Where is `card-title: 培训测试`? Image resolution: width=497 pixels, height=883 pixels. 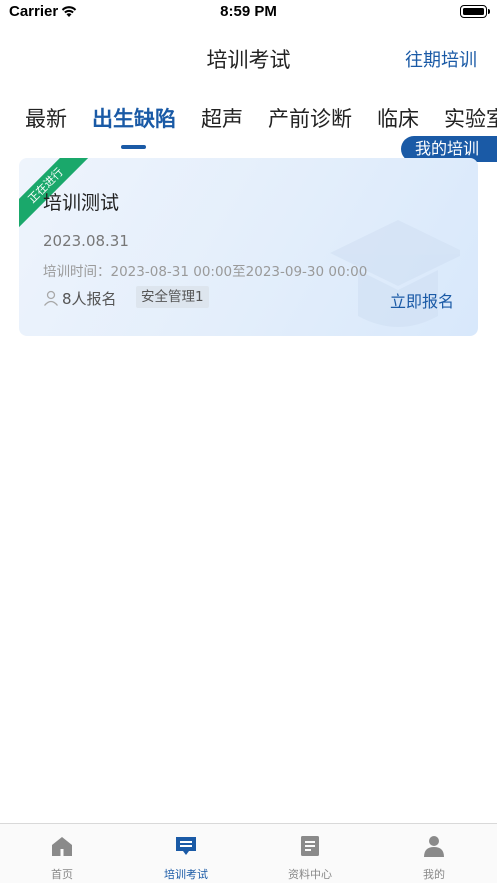 card-title: 培训测试 is located at coordinates (81, 203).